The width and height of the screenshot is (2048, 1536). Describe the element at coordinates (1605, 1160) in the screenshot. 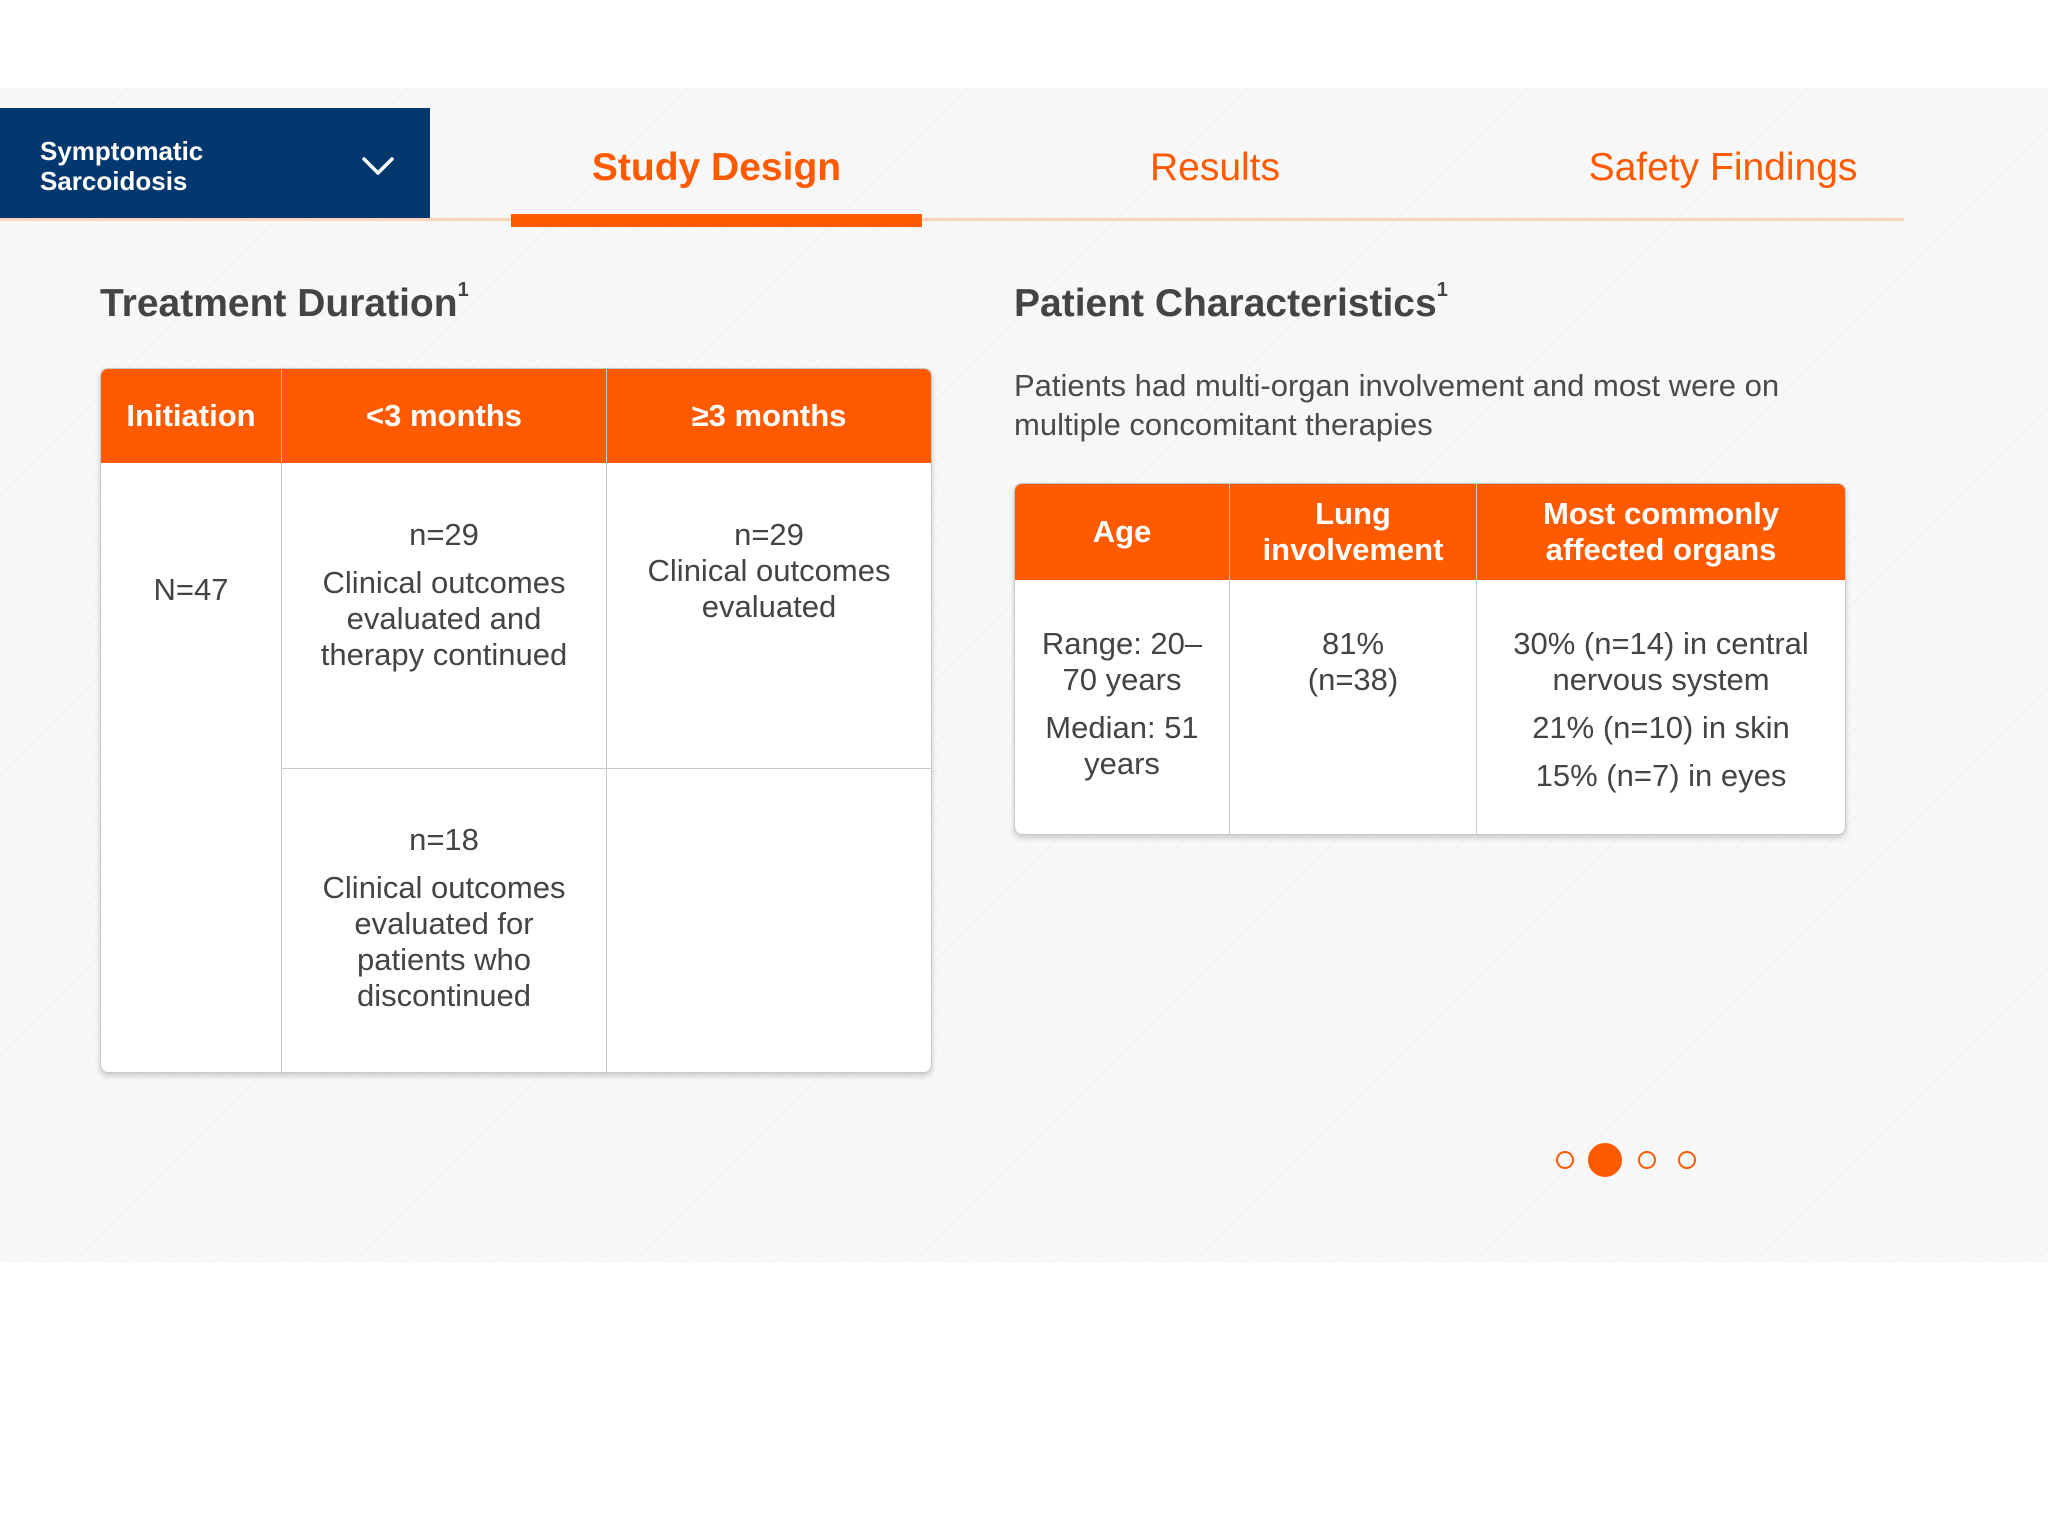

I see `page-dot-2-active` at that location.